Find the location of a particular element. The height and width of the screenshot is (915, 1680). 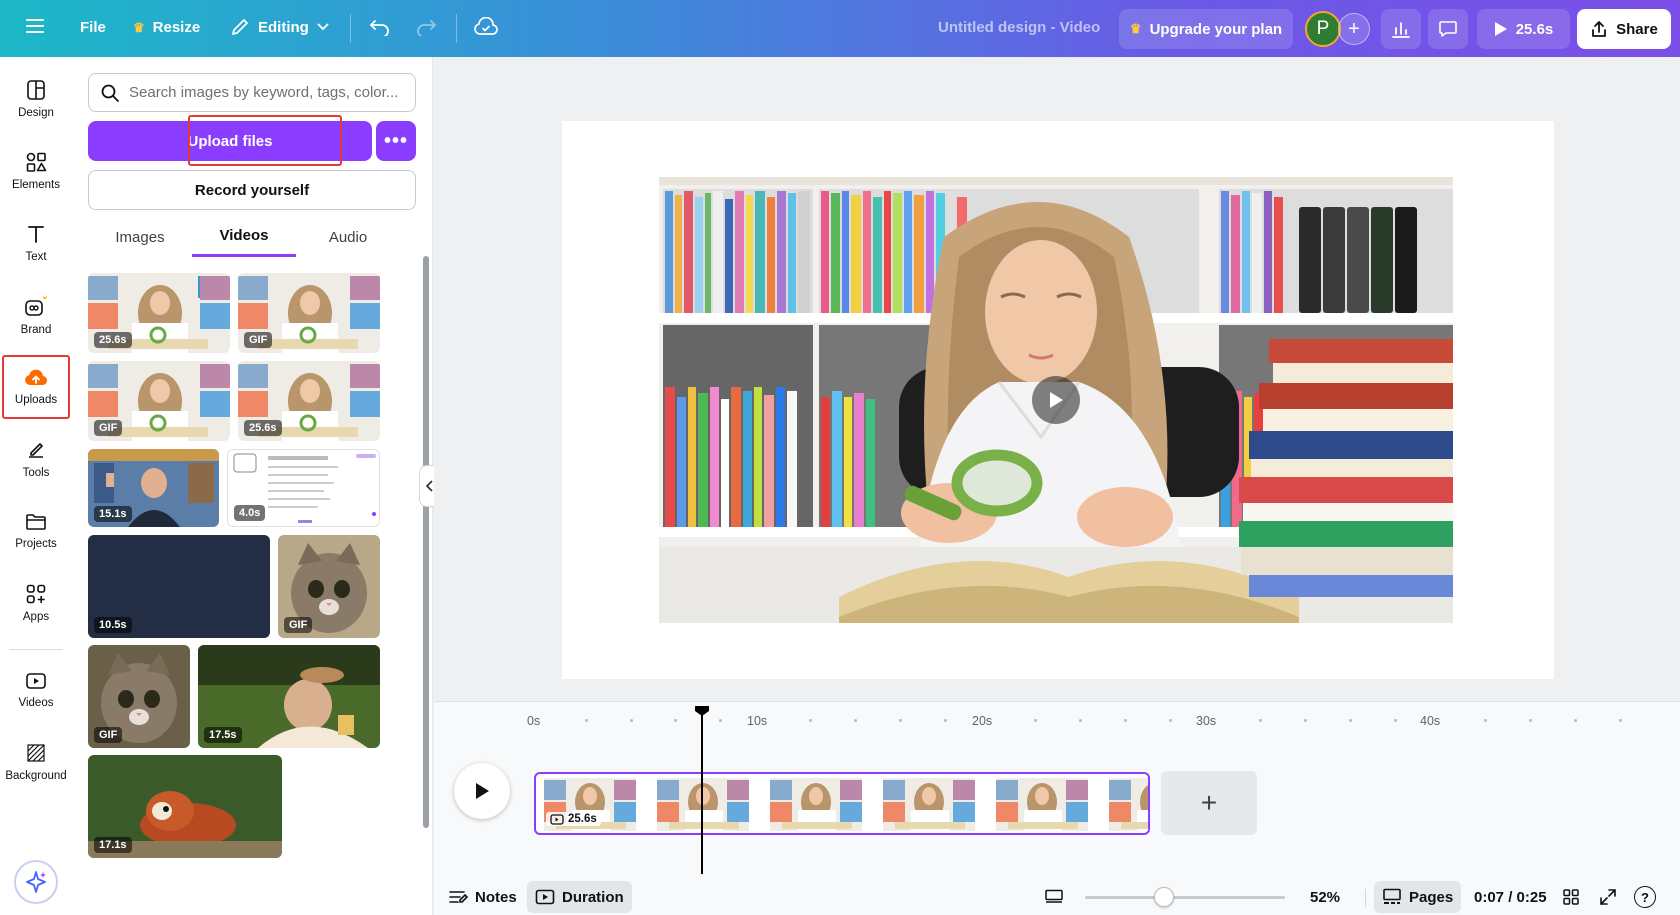

media-tabs: Images Videos Audio is located at coordinates (252, 237).